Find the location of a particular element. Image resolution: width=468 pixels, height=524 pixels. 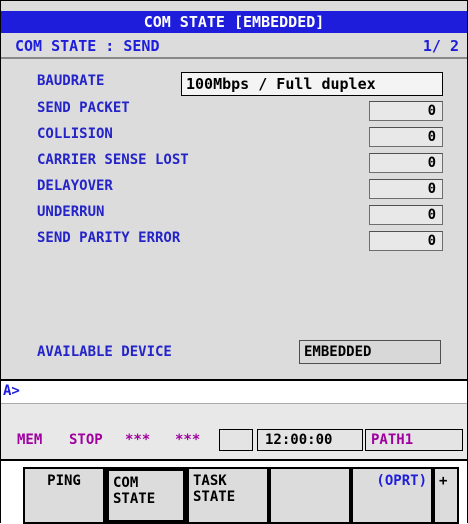

softkey-label: + is located at coordinates (443, 481).